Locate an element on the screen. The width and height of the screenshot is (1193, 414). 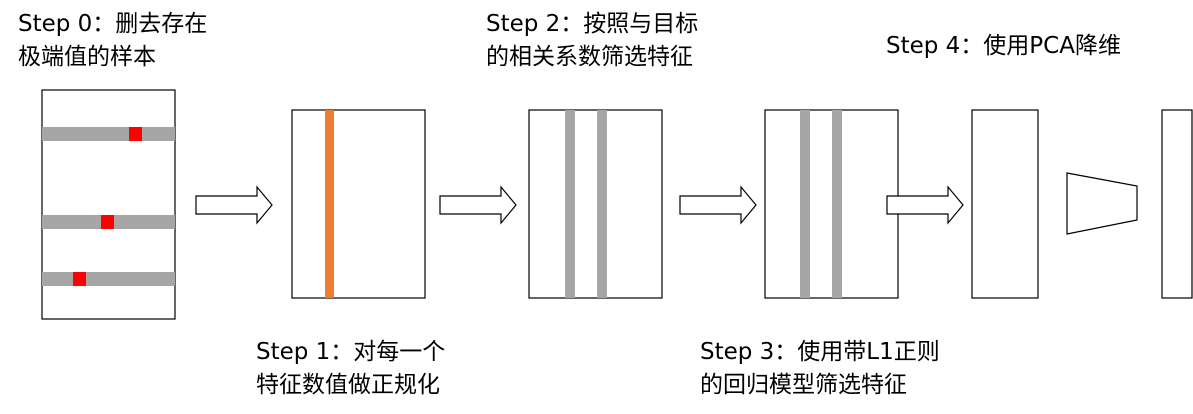
step1-matrix is located at coordinates (358, 204).